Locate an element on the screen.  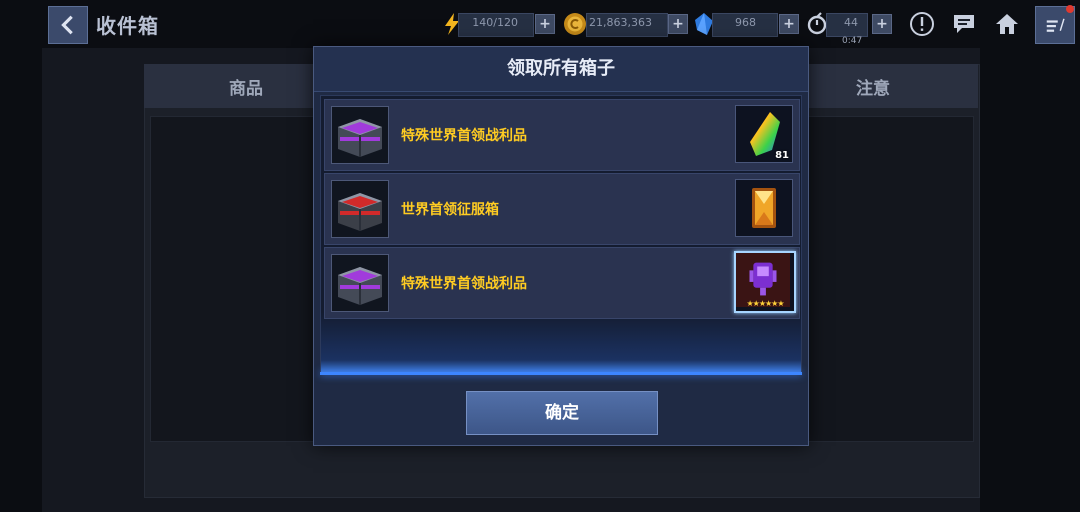
chat-button is located at coordinates (964, 24).